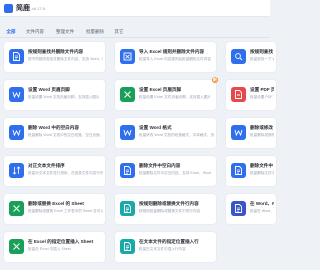 The height and width of the screenshot is (270, 320). What do you see at coordinates (162, 249) in the screenshot?
I see `tool-card-description: 批量在文本文件中插入行内容` at bounding box center [162, 249].